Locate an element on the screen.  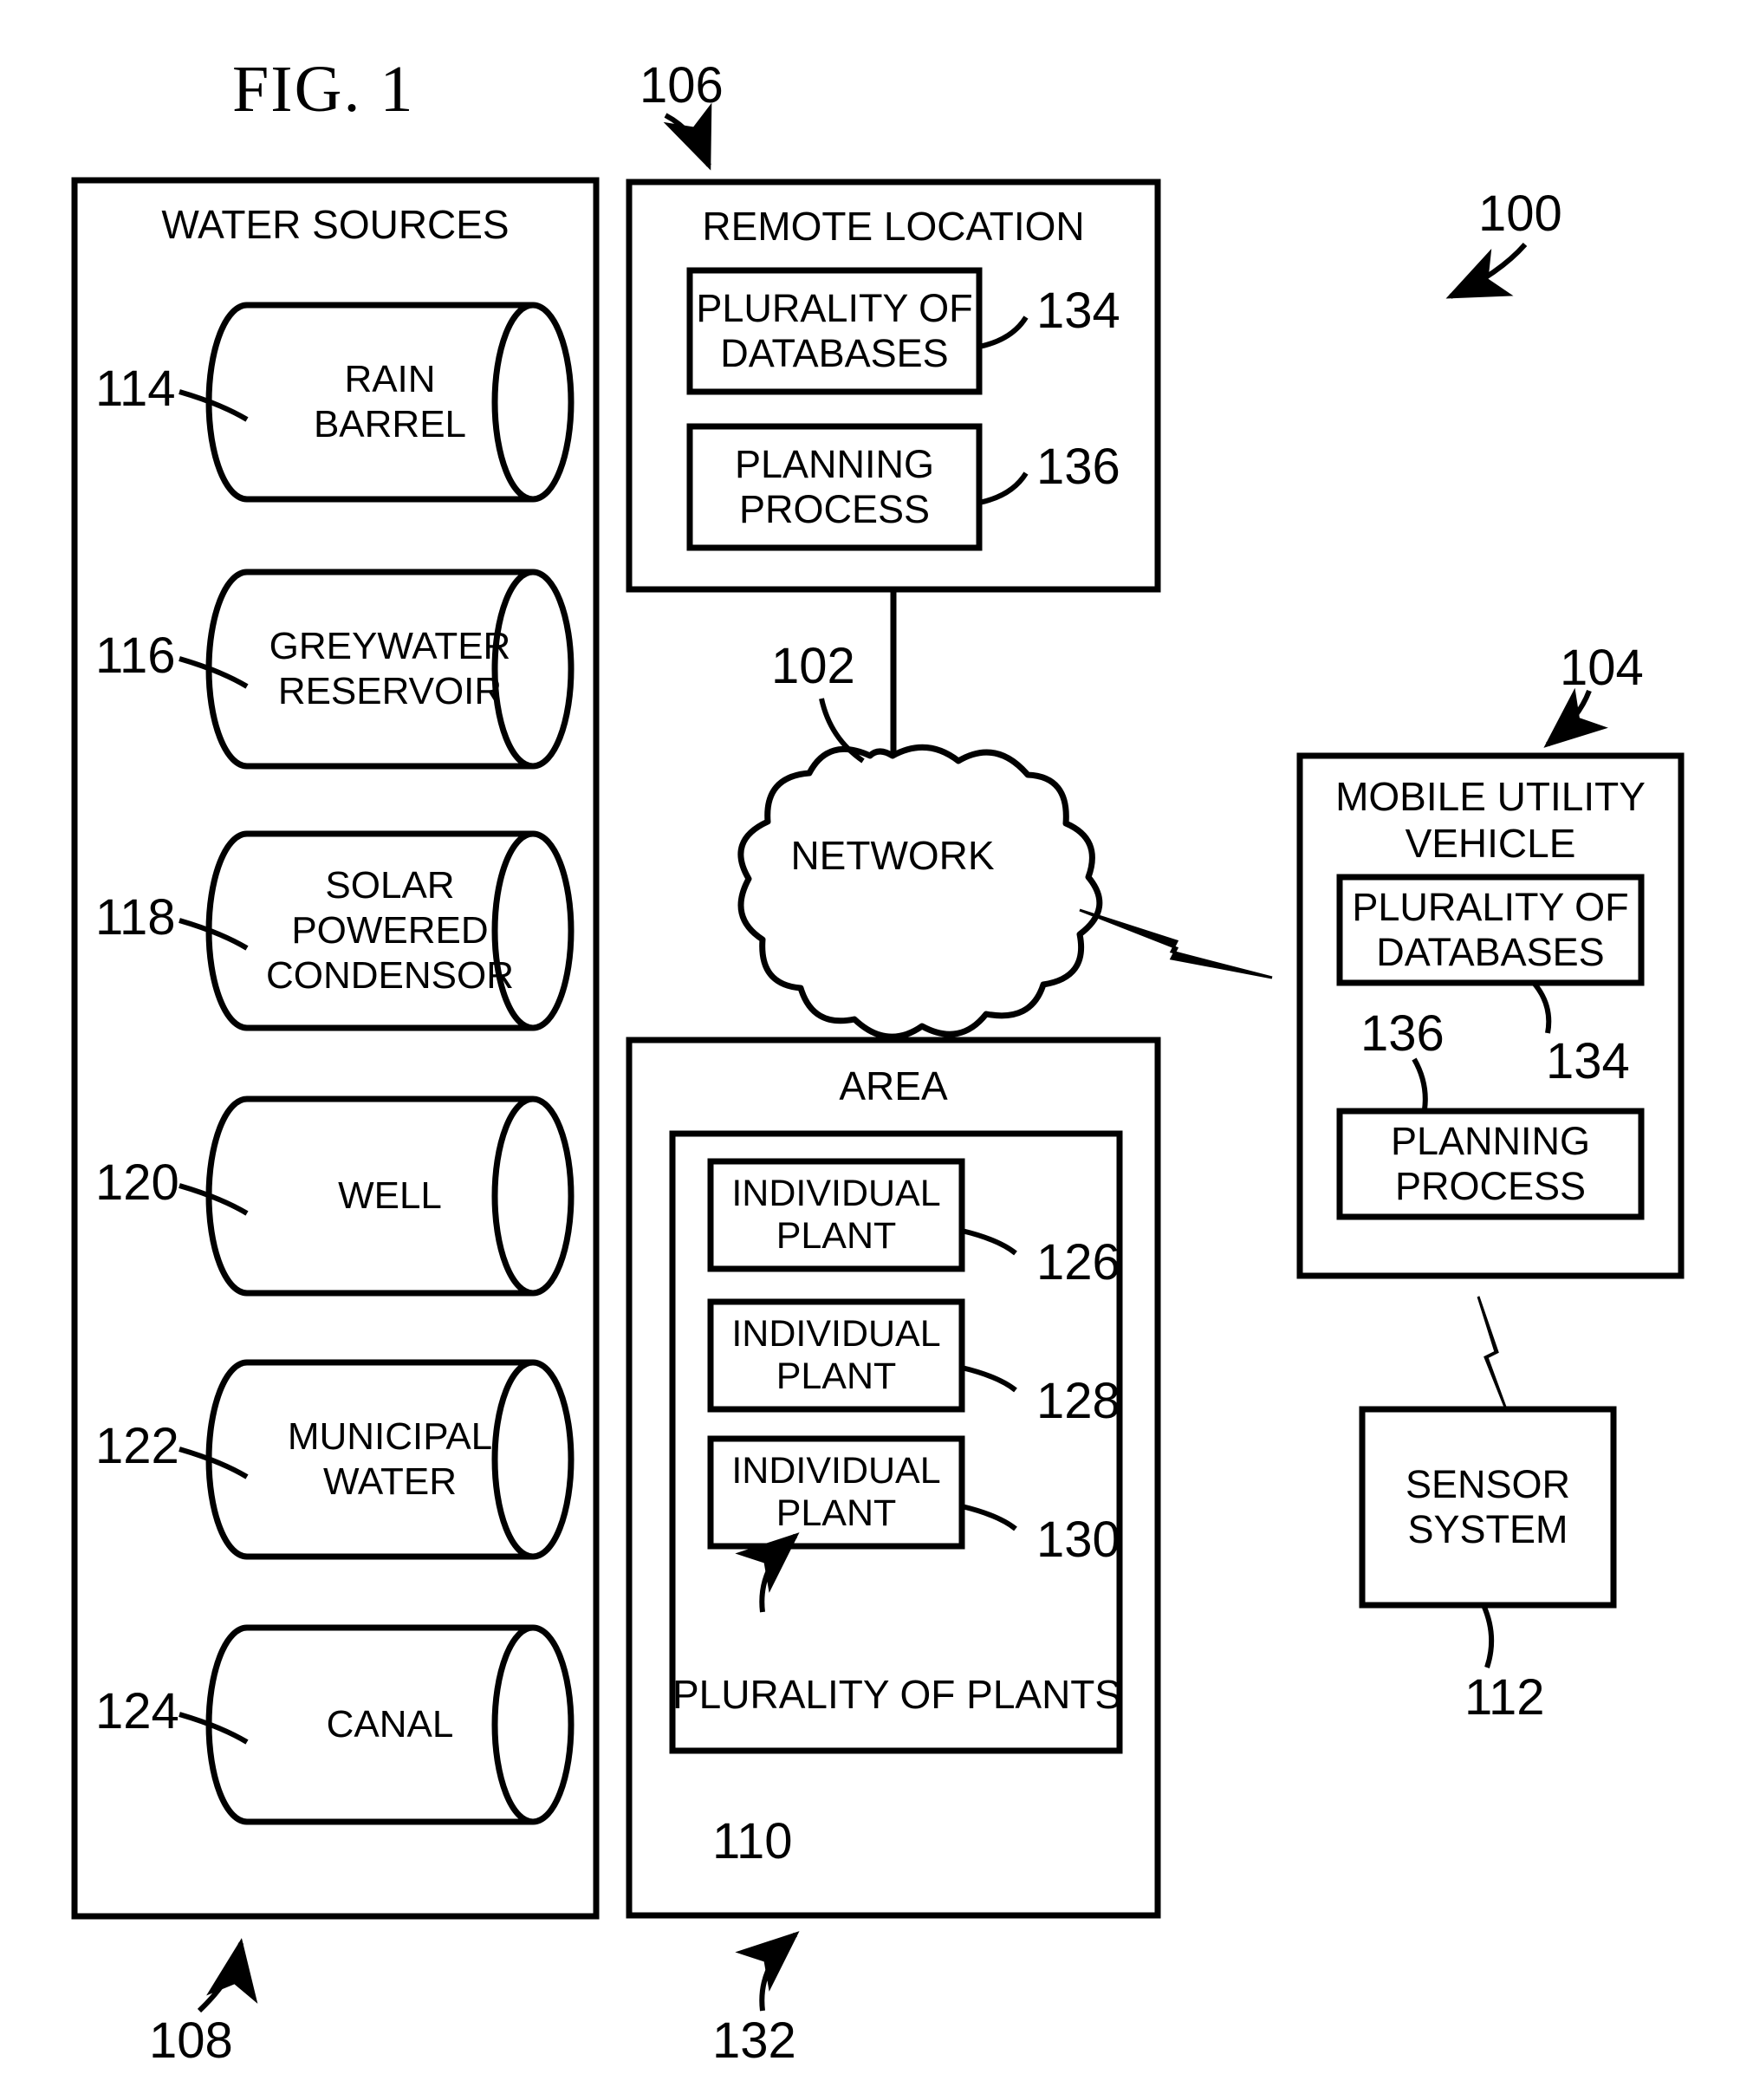
line-2: BARREL is located at coordinates (390, 424).